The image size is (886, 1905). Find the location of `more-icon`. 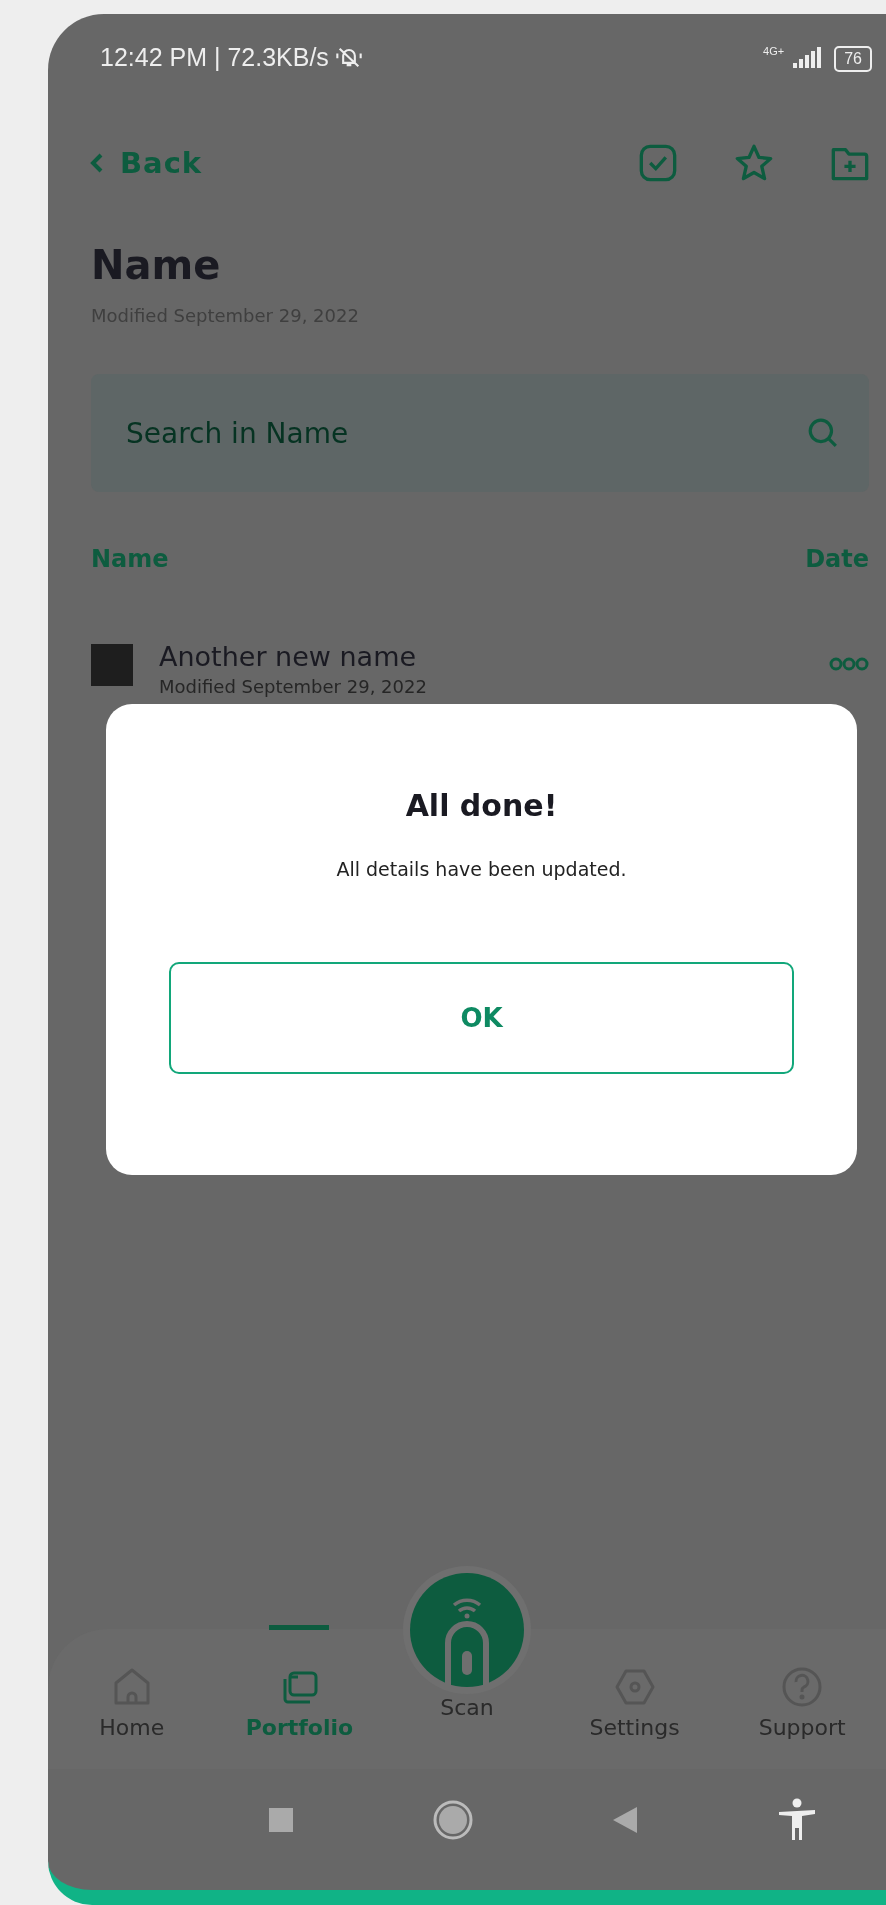

more-icon is located at coordinates (849, 664).